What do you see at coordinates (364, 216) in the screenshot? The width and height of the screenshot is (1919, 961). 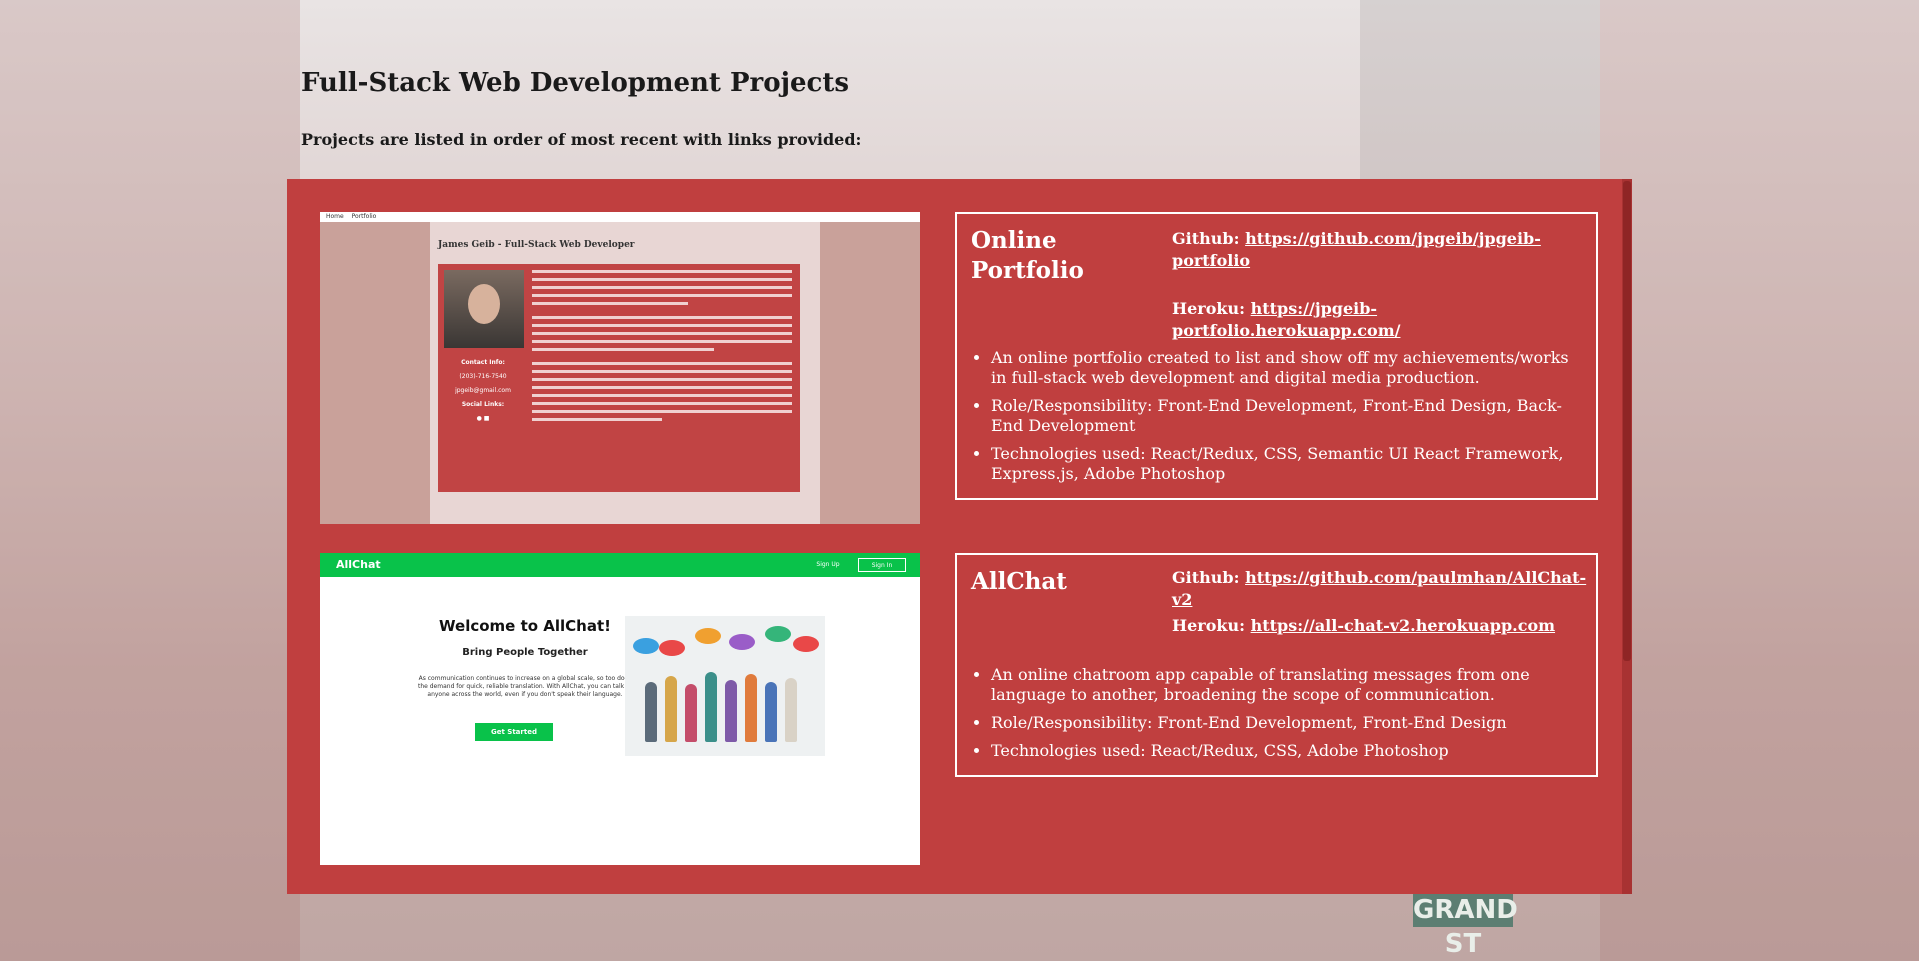 I see `preview-nav-portfolio: Portfolio` at bounding box center [364, 216].